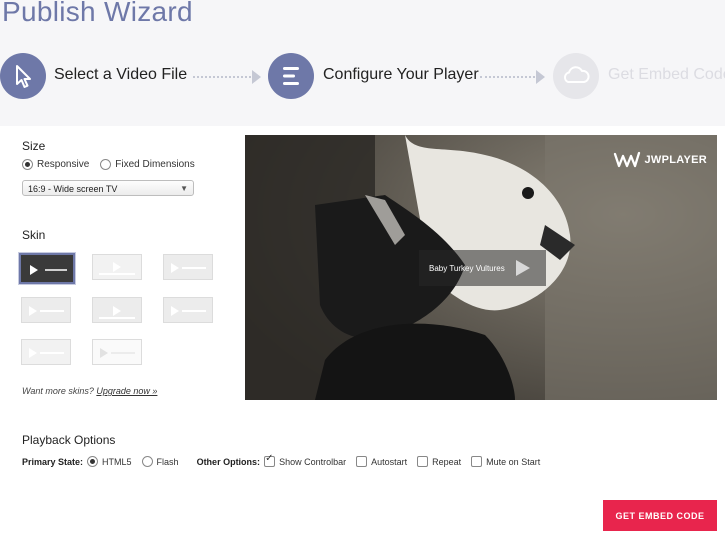  I want to click on step-configure-player-icon, so click(291, 76).